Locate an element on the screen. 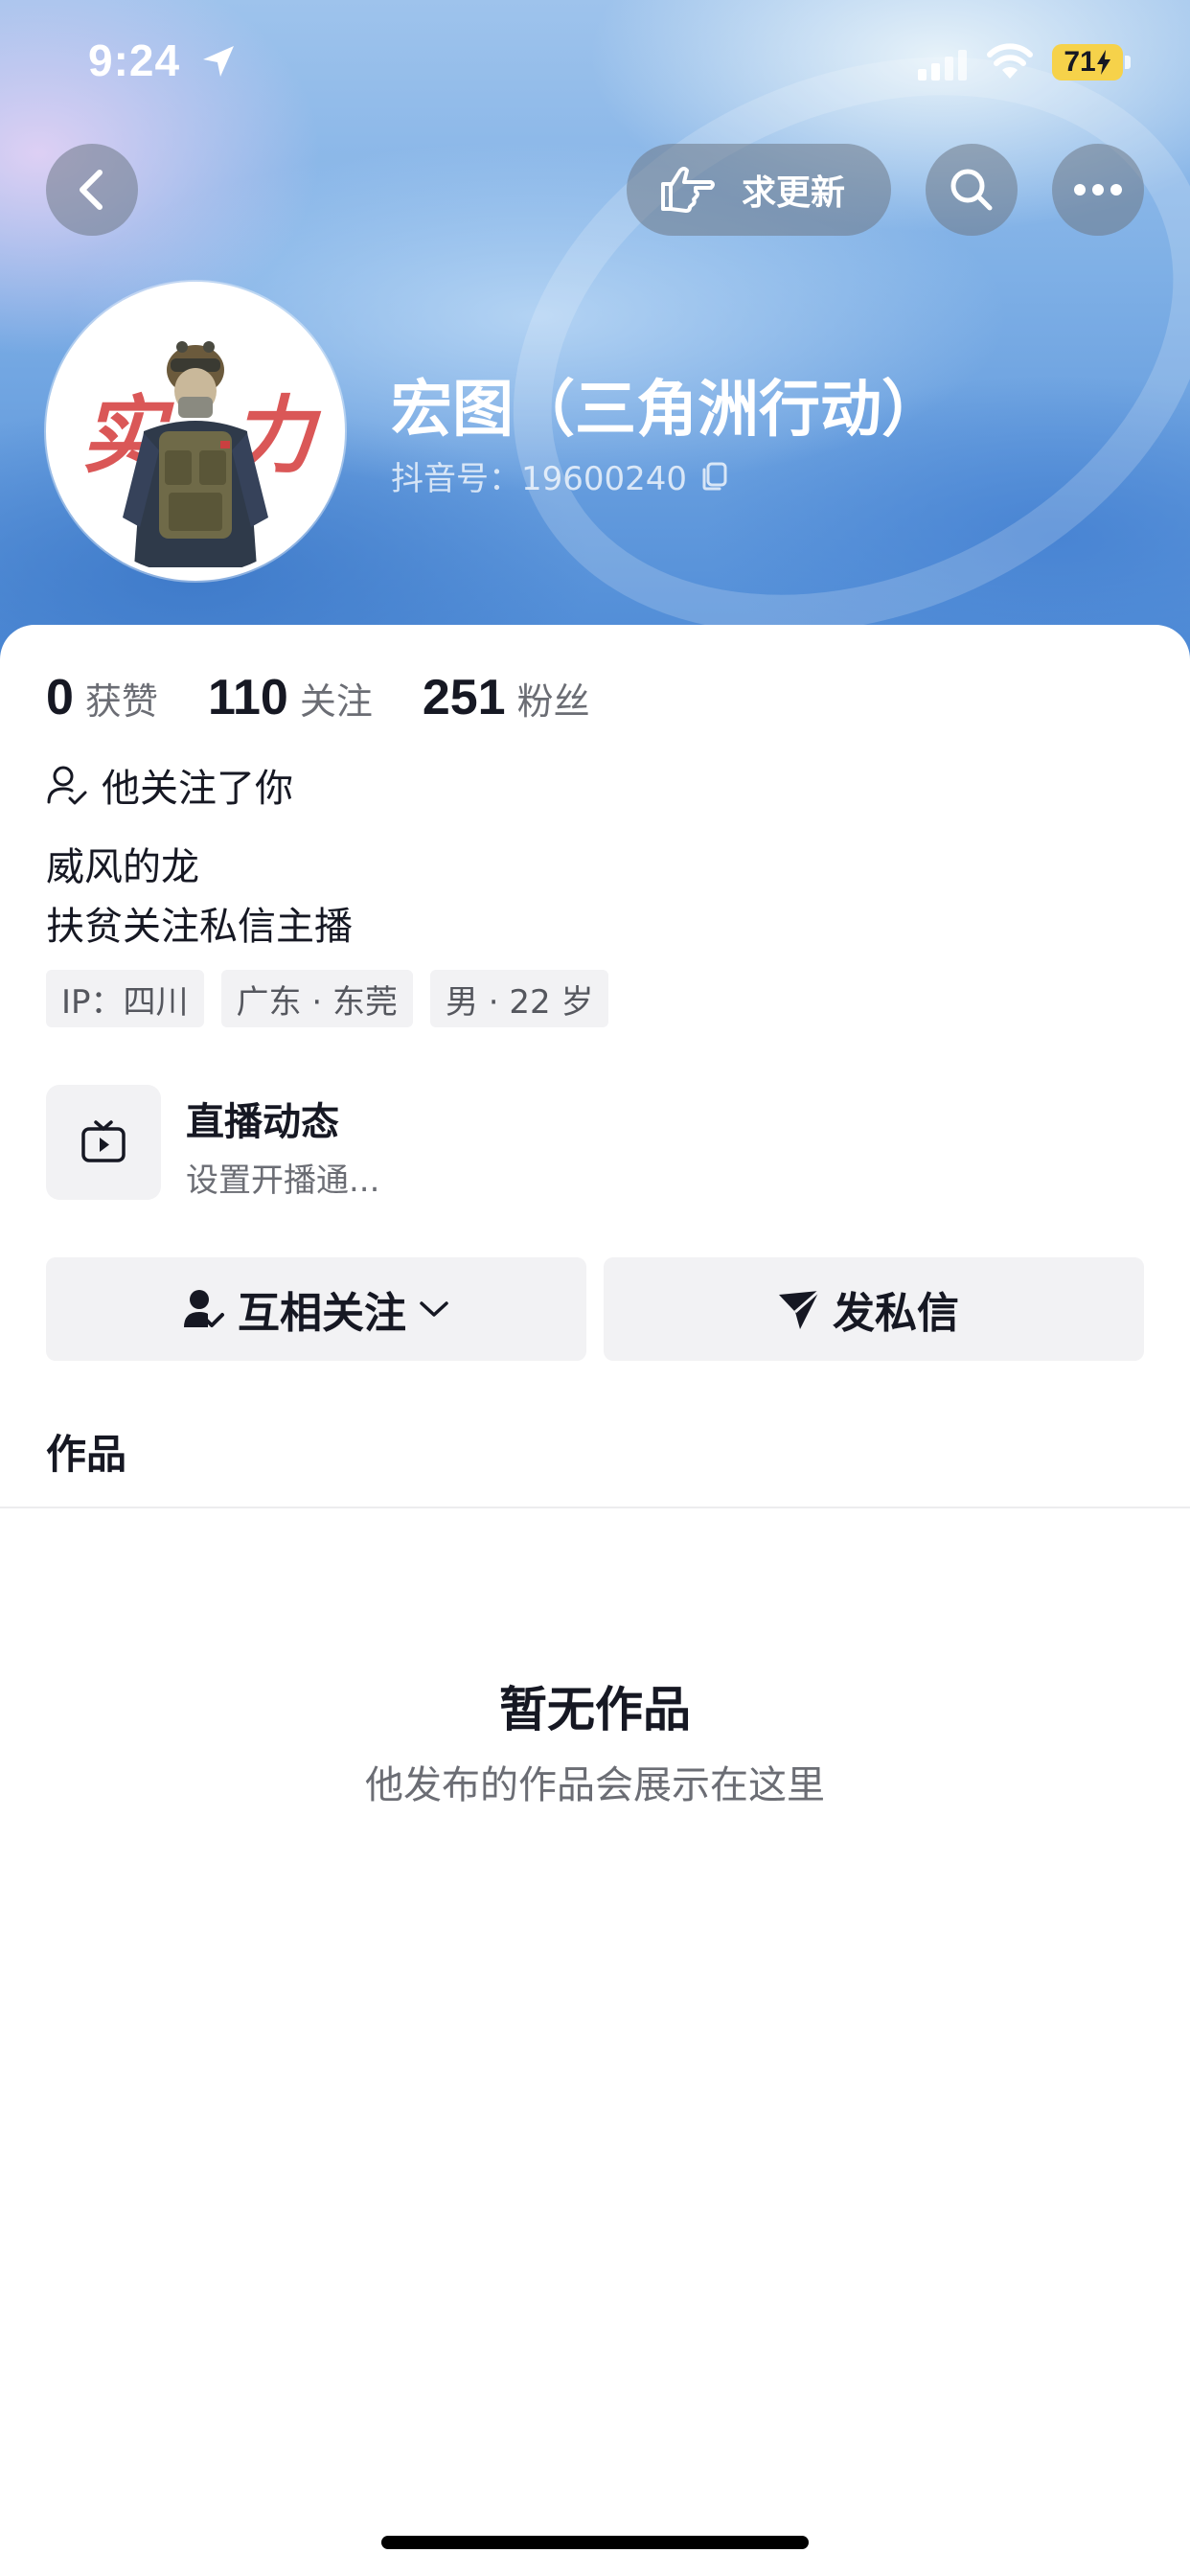 This screenshot has height=2576, width=1190. bio-line: 扶贫关注私信主播 is located at coordinates (199, 927).